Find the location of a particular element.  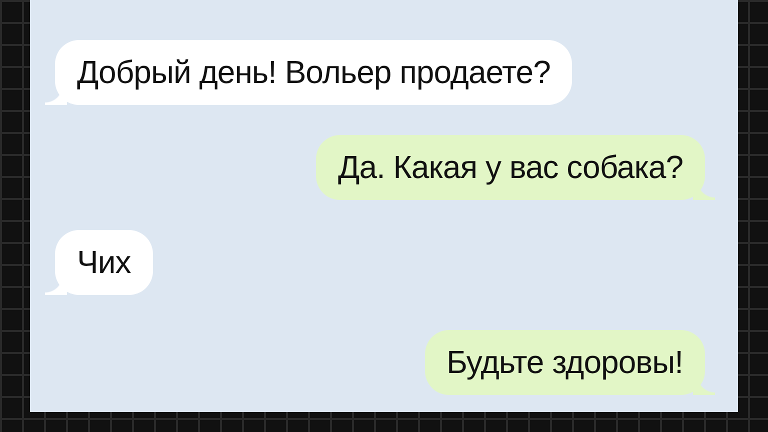

message-bubble: Будьте здоровы! is located at coordinates (569, 362).